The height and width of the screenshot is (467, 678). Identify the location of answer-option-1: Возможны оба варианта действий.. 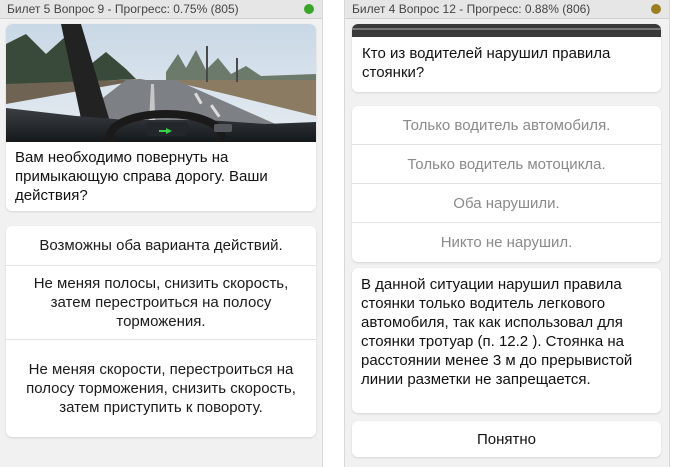
(161, 246).